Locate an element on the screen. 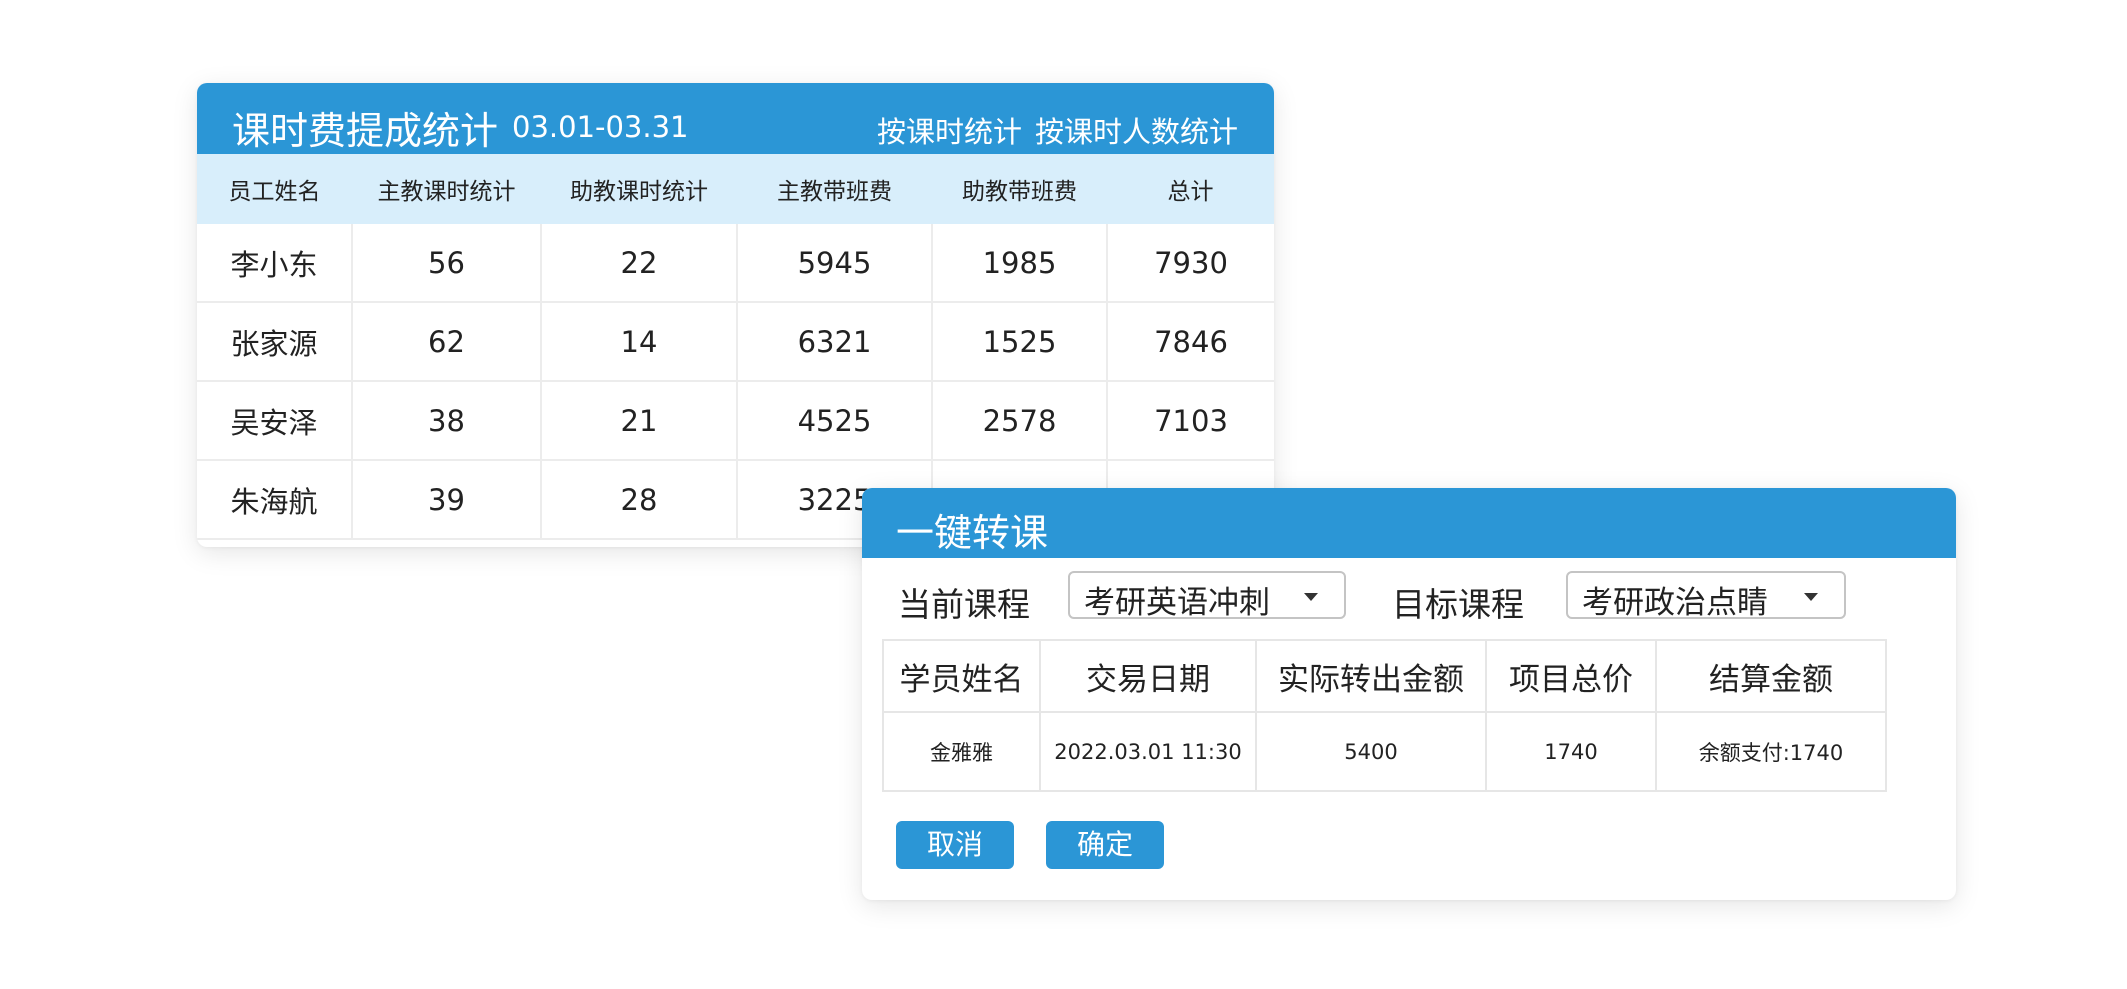  transfer-header-row: 学员姓名 交易日期 实际转出金额 项目总价 结算金额 is located at coordinates (1384, 676).